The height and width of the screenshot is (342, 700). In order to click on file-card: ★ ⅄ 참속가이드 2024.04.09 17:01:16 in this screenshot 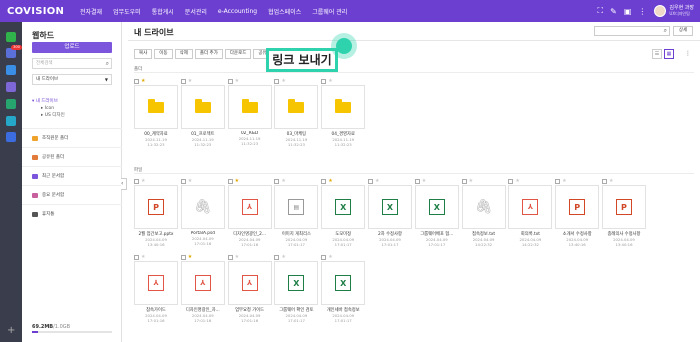, I will do `click(156, 288)`.